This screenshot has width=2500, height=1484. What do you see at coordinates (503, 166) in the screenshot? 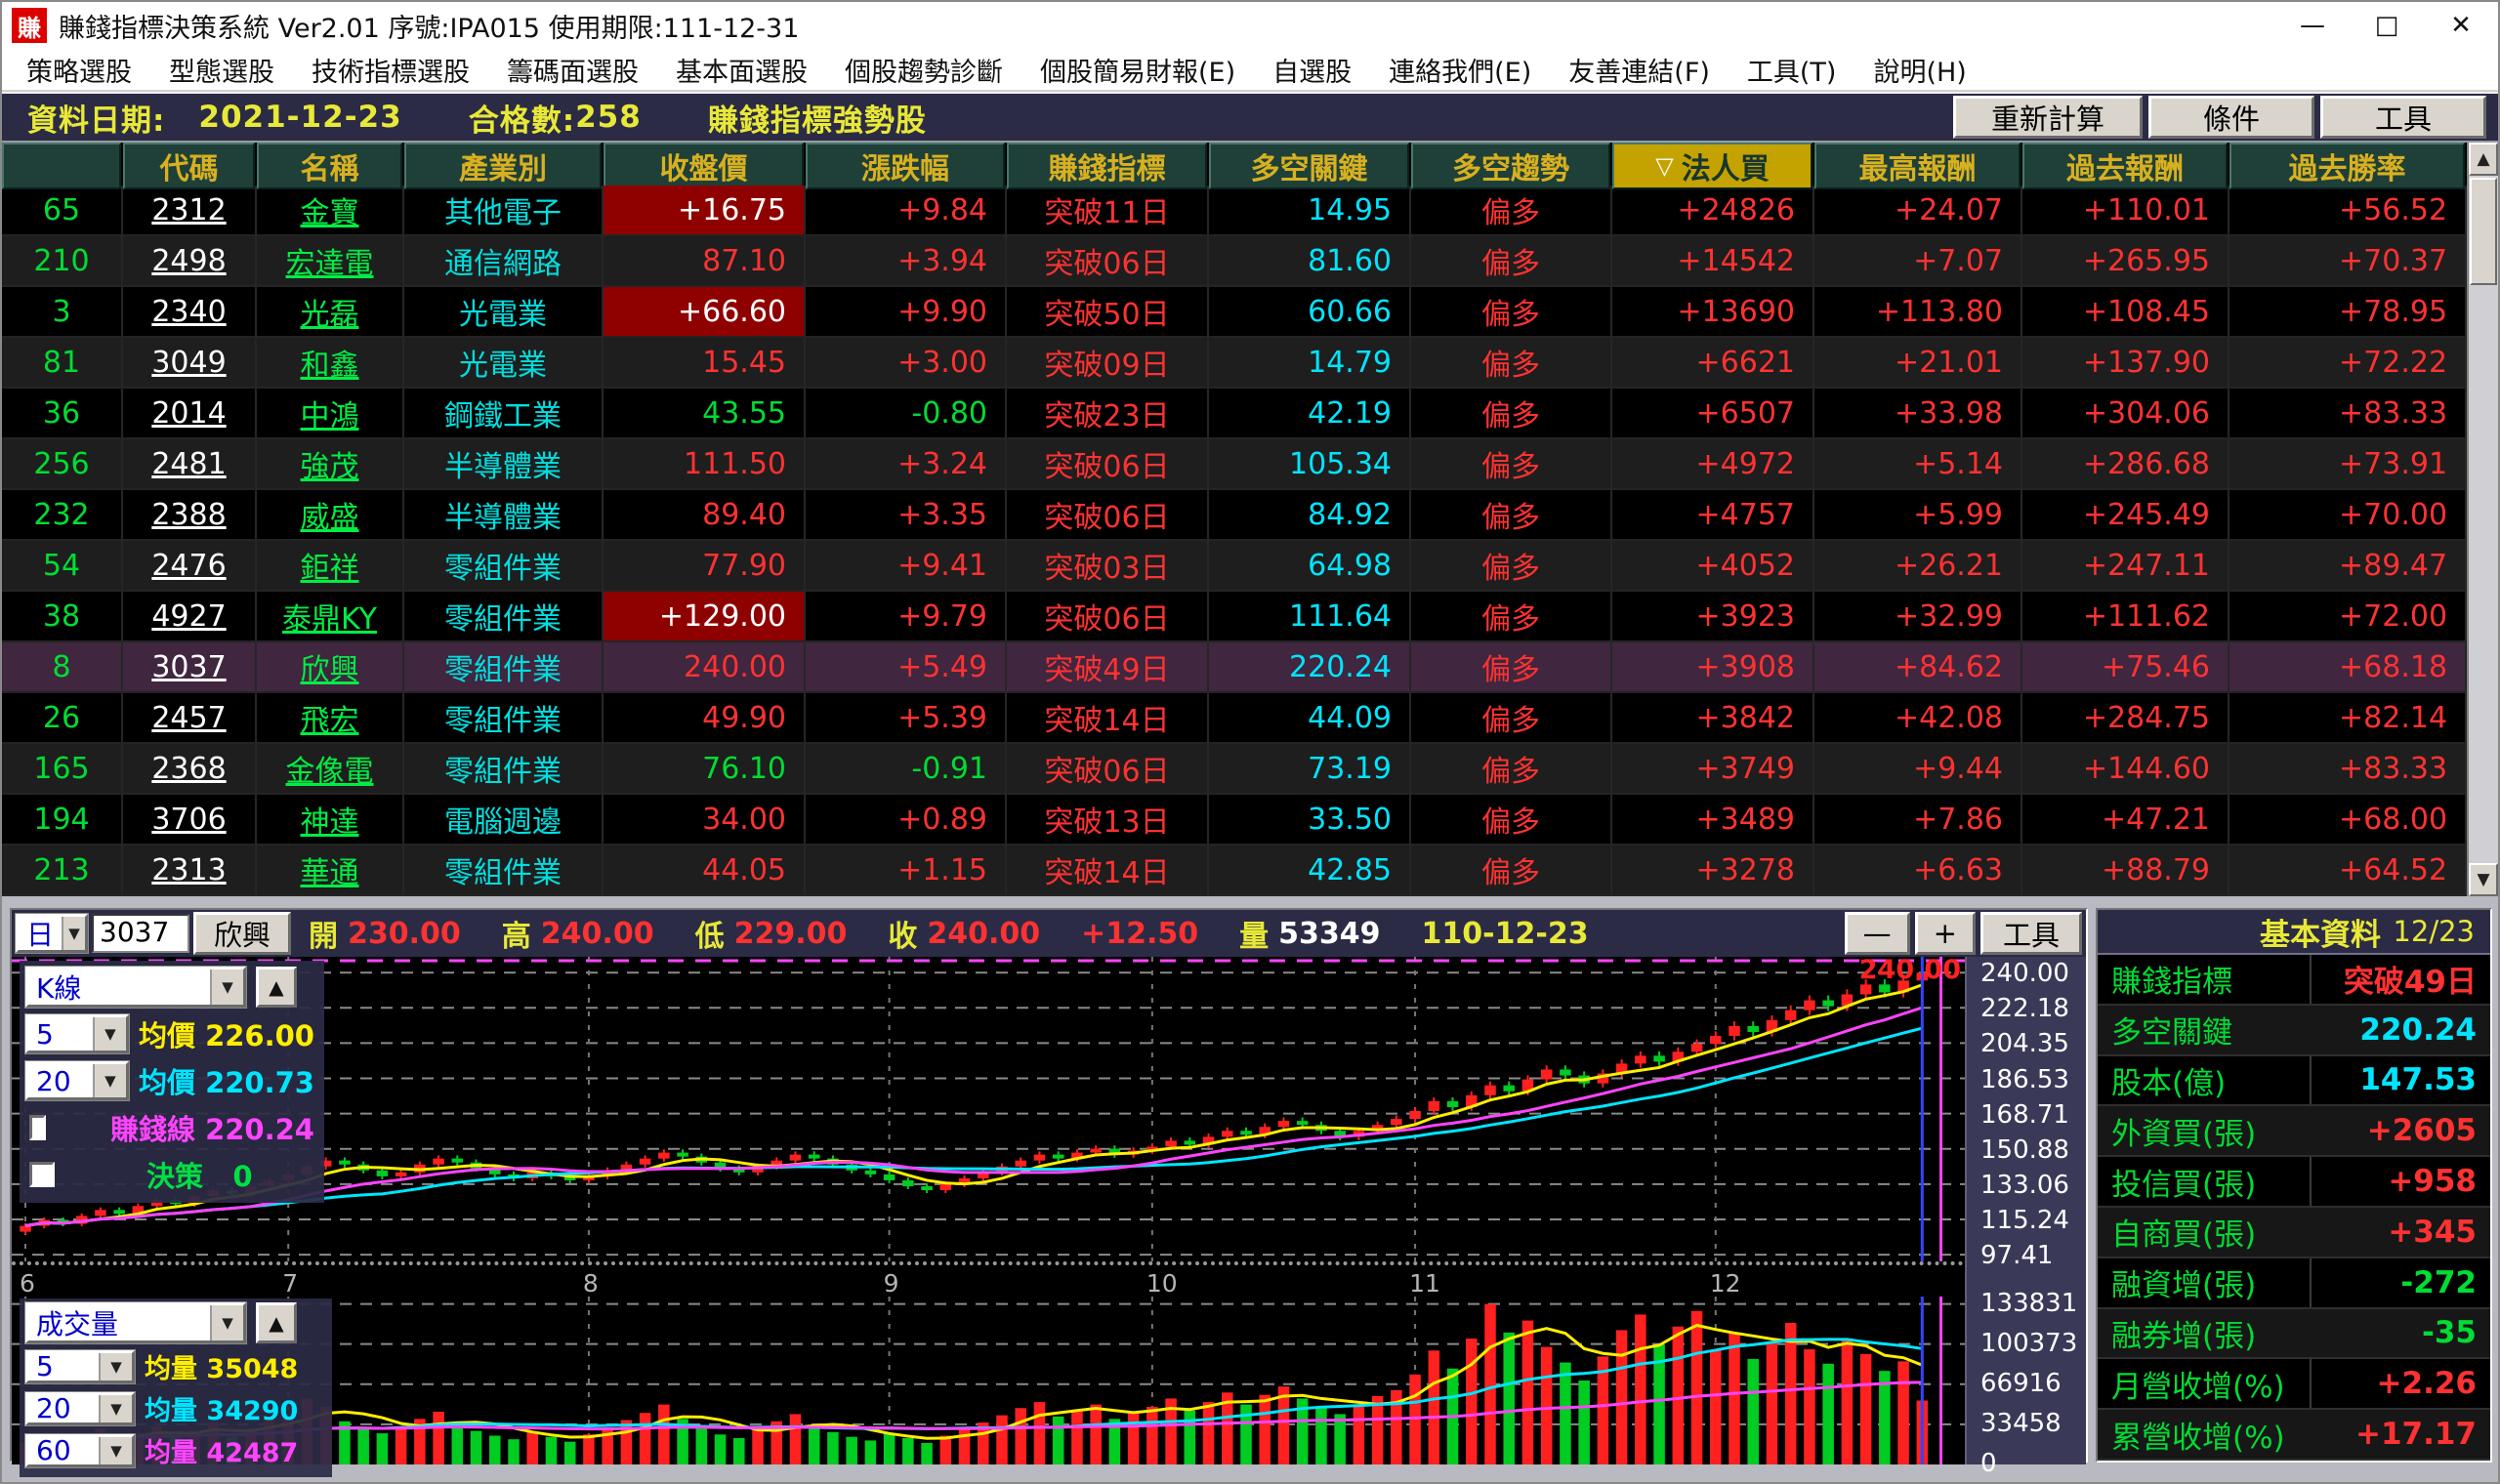
I see `column-header-3: 產業別` at bounding box center [503, 166].